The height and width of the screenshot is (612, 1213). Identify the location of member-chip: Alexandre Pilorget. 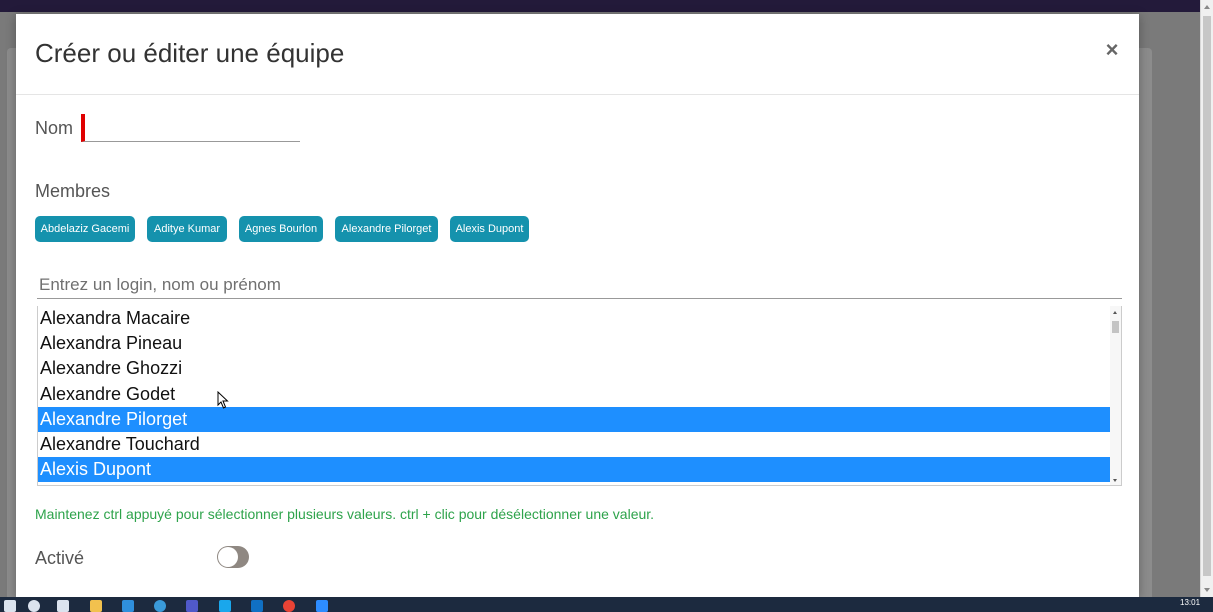
(386, 229).